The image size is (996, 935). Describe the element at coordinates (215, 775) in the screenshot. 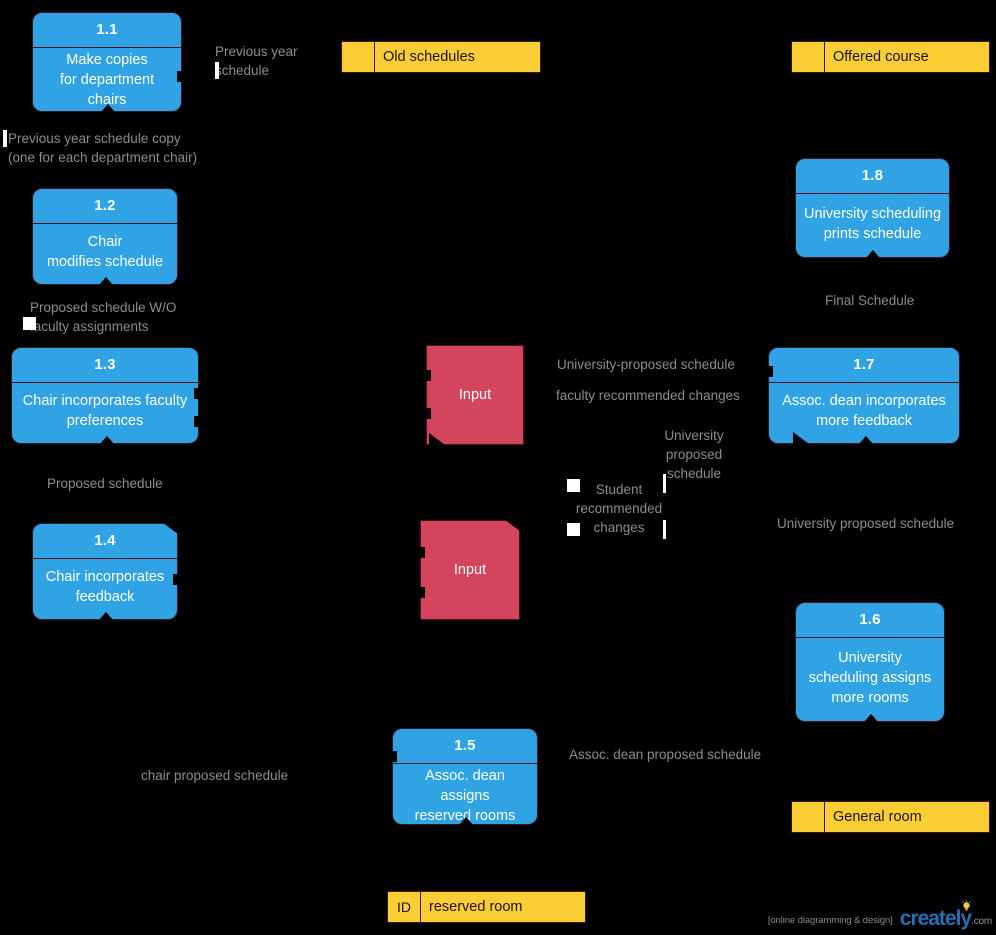

I see `flow-label-chair-proposed-schedule: chair proposed schedule` at that location.